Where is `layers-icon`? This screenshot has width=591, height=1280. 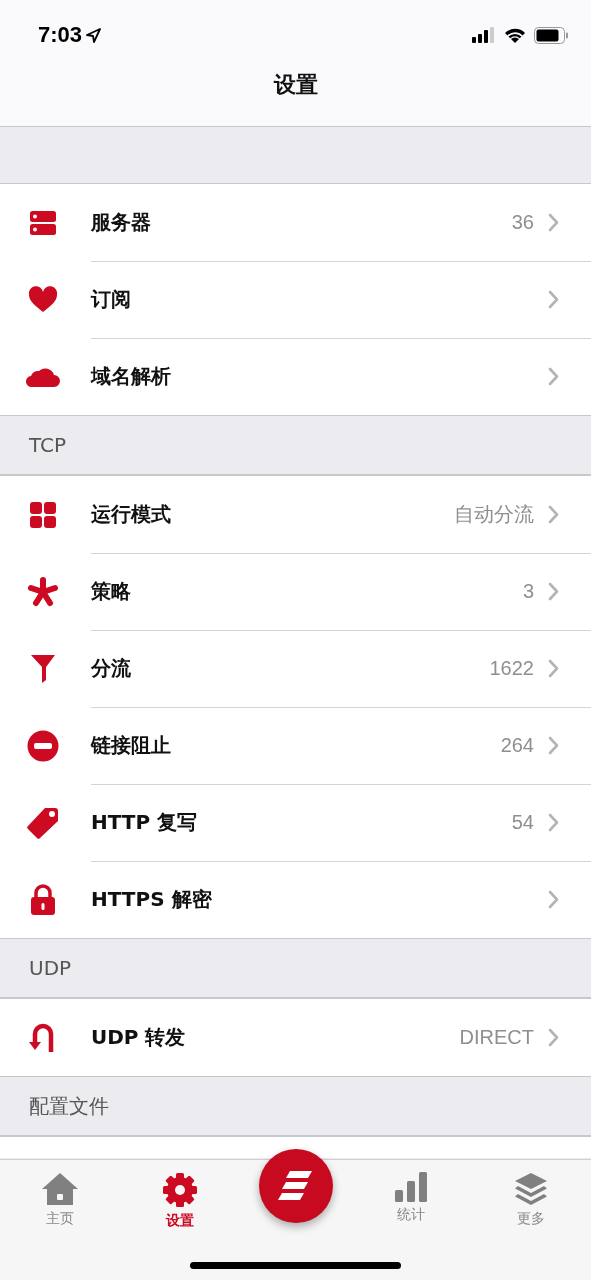
layers-icon is located at coordinates (530, 1189).